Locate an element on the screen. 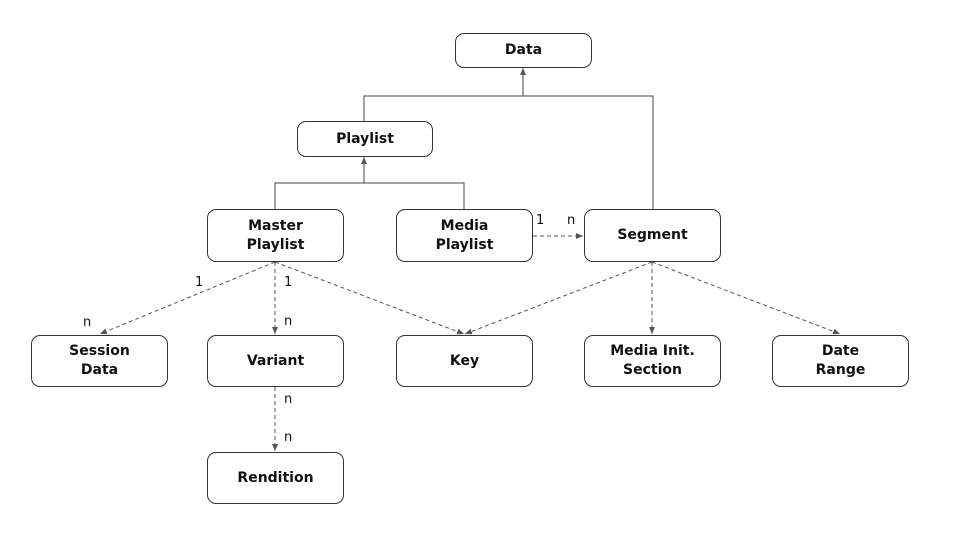 The height and width of the screenshot is (540, 960). inherit-to-playlist is located at coordinates (369, 195).